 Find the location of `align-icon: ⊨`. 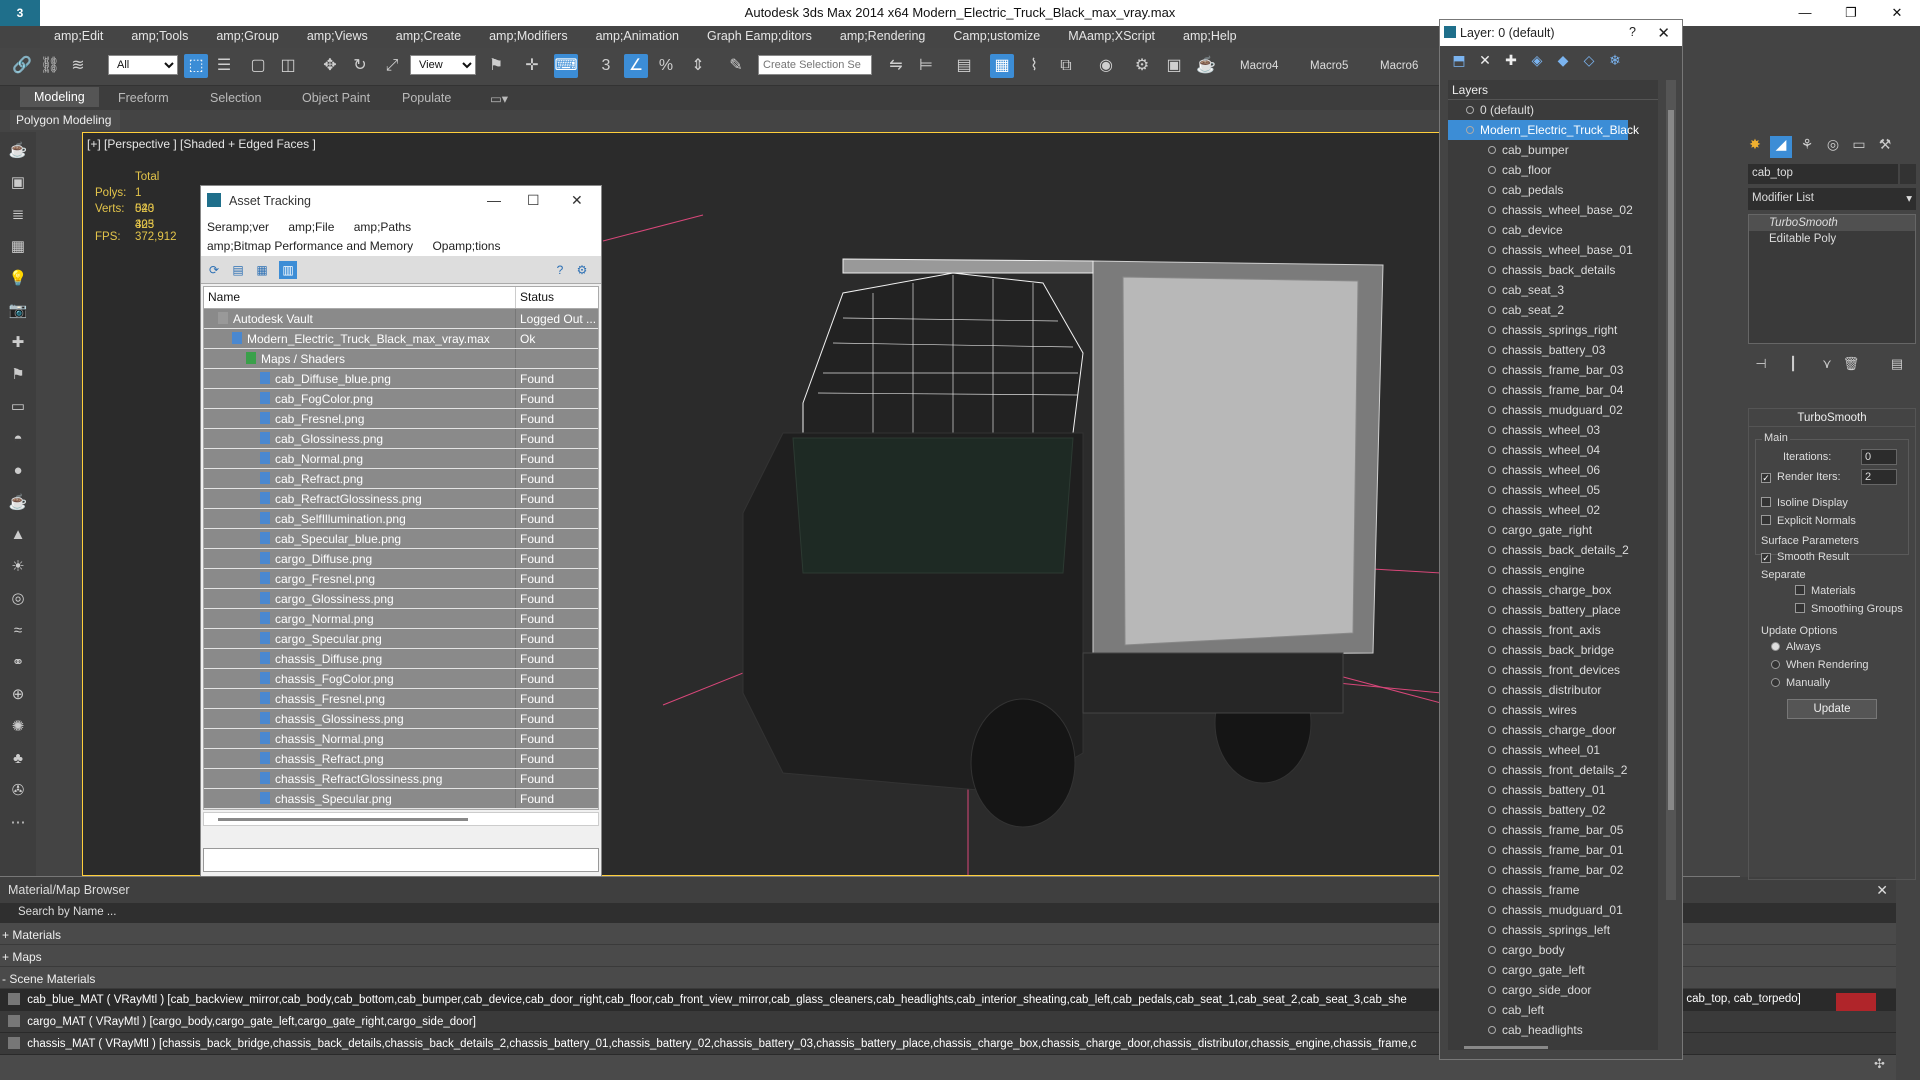

align-icon: ⊨ is located at coordinates (926, 66).